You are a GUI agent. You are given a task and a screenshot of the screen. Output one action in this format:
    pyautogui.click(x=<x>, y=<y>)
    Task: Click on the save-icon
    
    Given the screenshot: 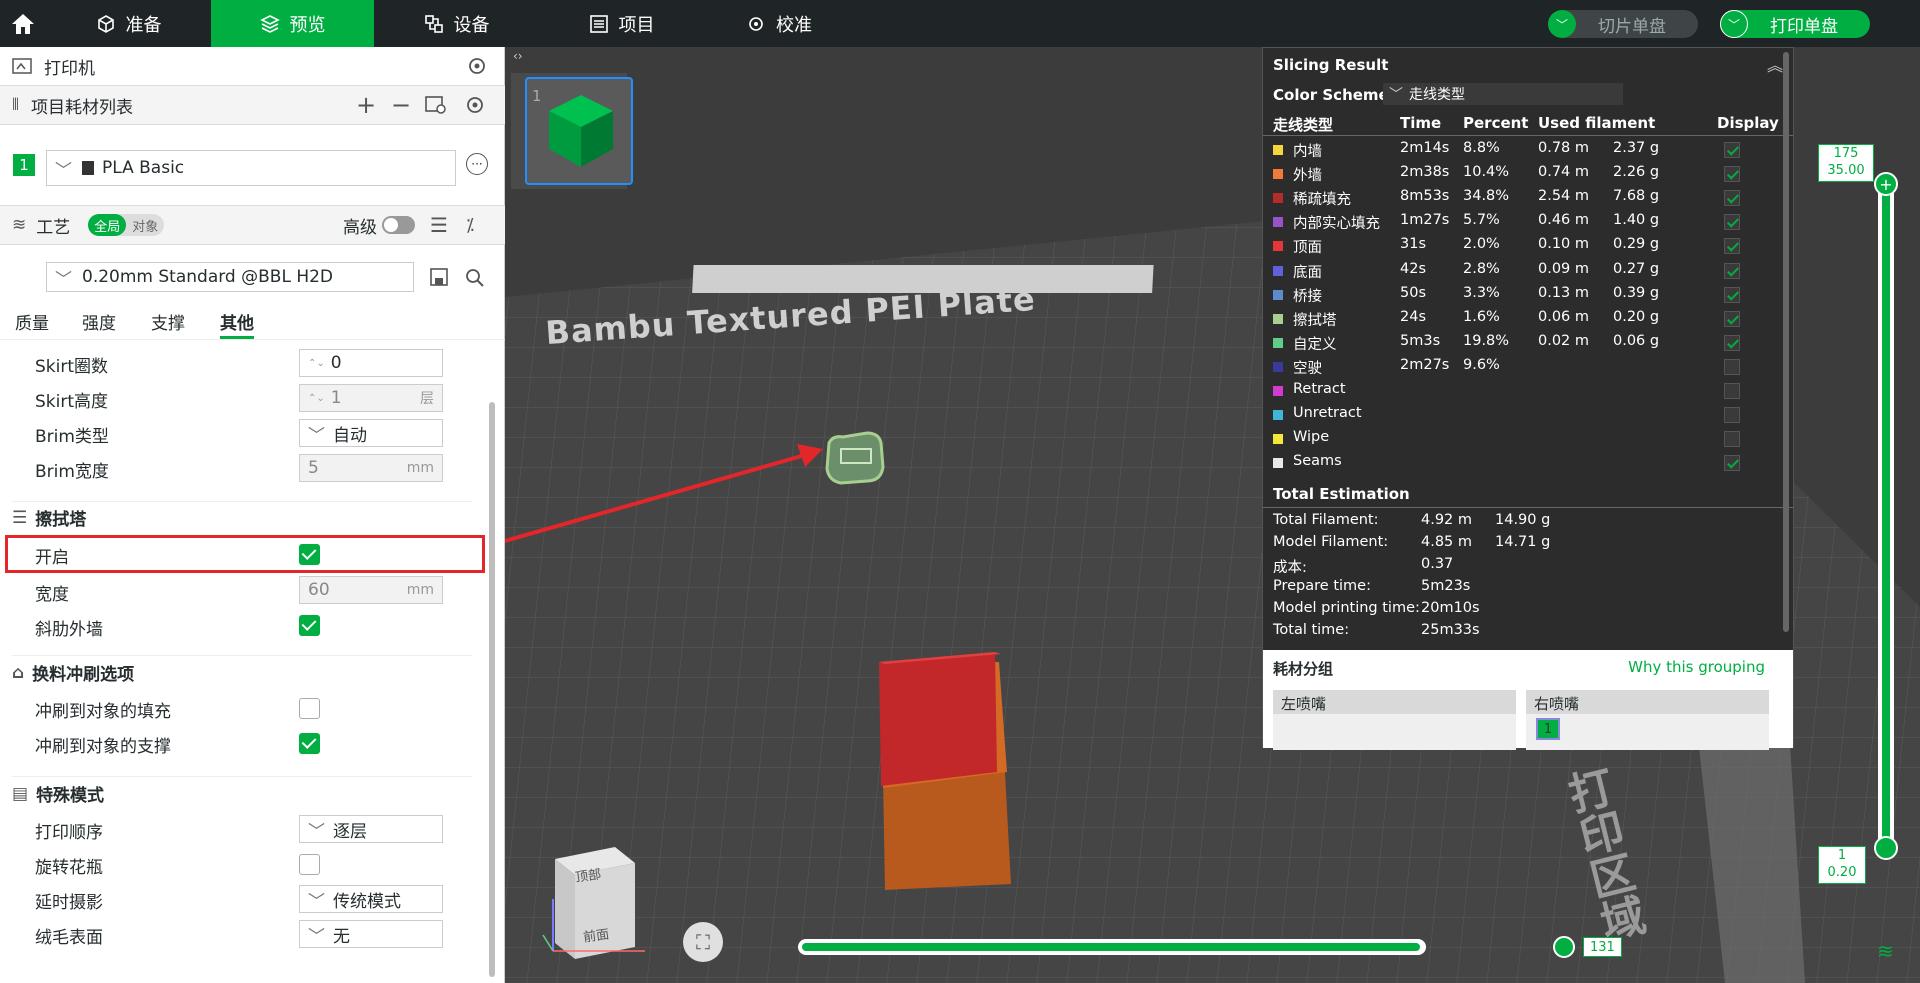 What is the action you would take?
    pyautogui.click(x=439, y=277)
    